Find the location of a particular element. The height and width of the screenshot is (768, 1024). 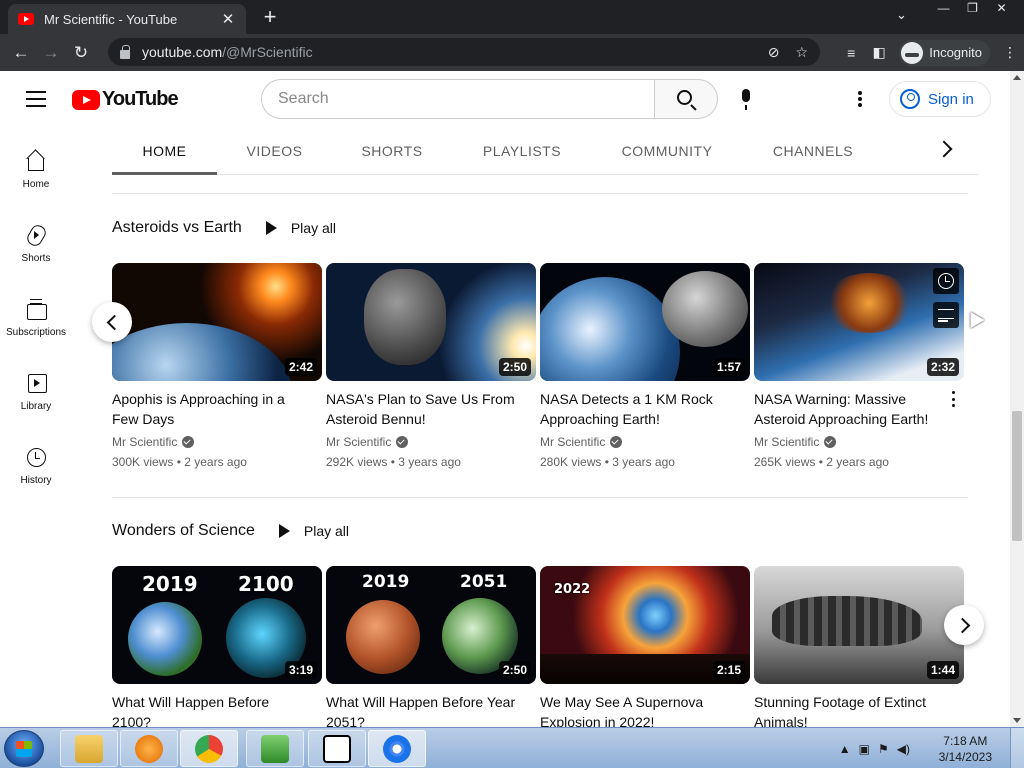

taskbar-csharp is located at coordinates (275, 748).